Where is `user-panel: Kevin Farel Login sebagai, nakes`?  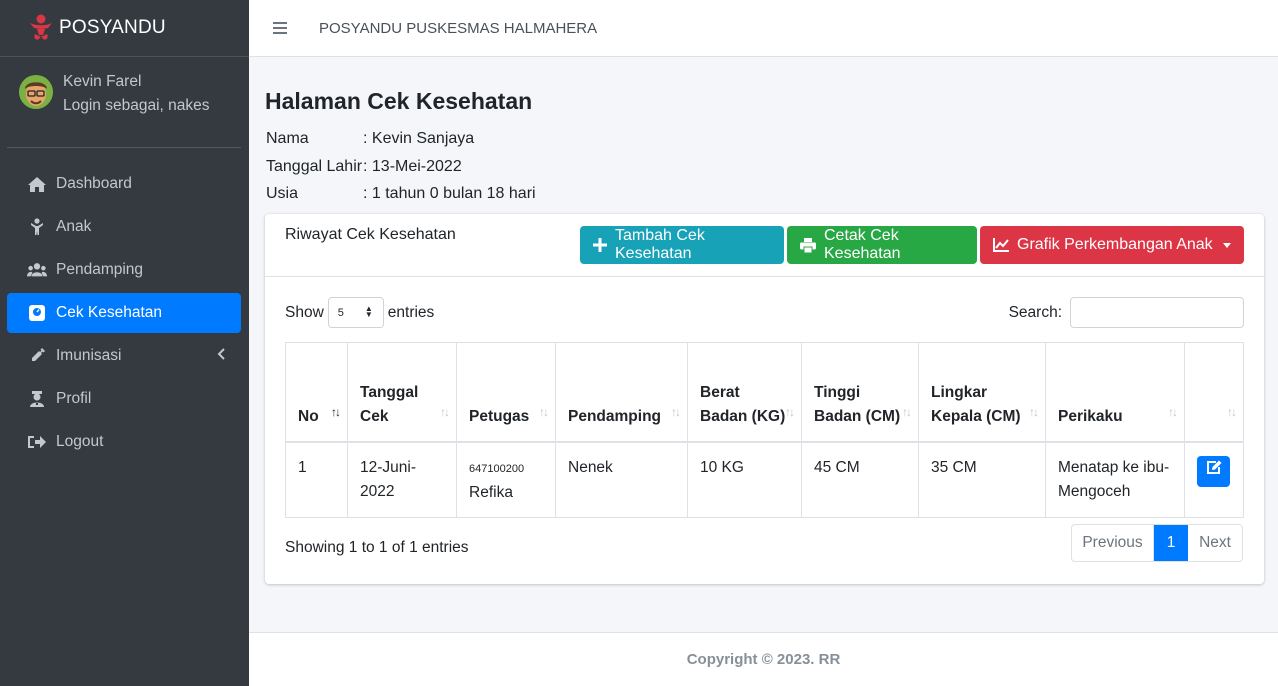
user-panel: Kevin Farel Login sebagai, nakes is located at coordinates (124, 102).